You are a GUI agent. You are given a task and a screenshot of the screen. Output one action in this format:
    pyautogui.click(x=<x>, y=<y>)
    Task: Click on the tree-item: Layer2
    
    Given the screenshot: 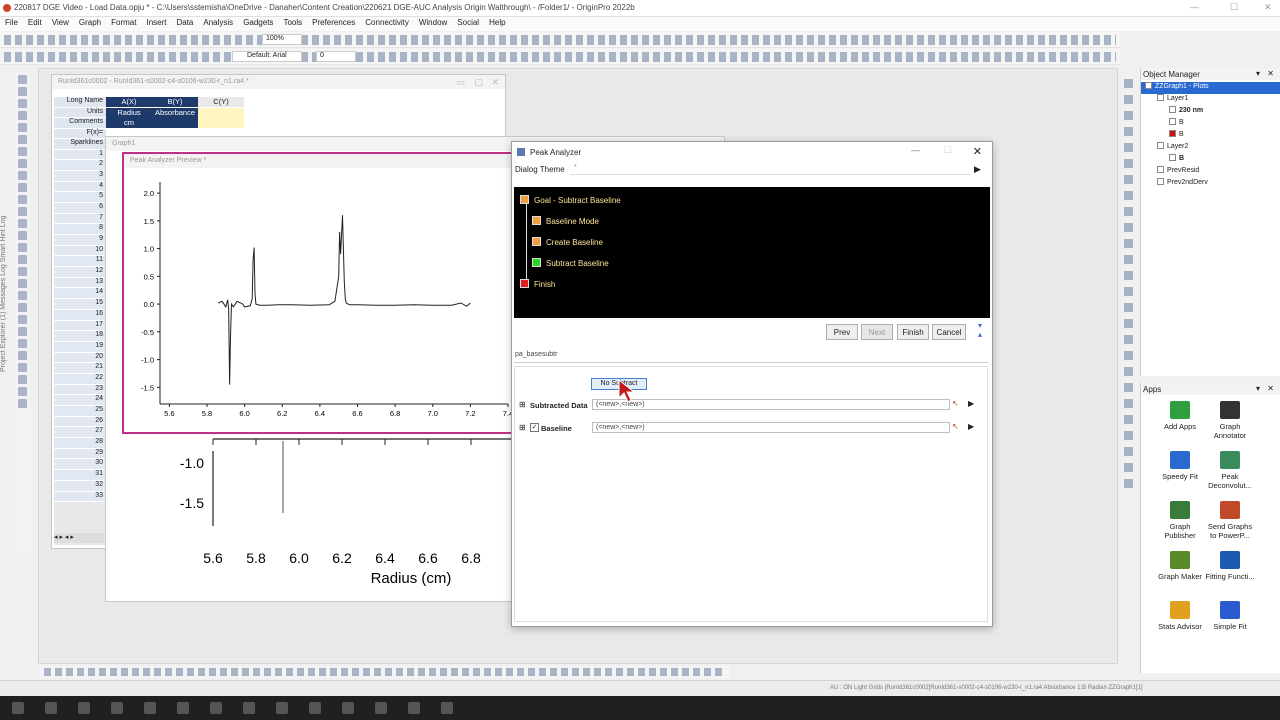 What is the action you would take?
    pyautogui.click(x=1210, y=148)
    